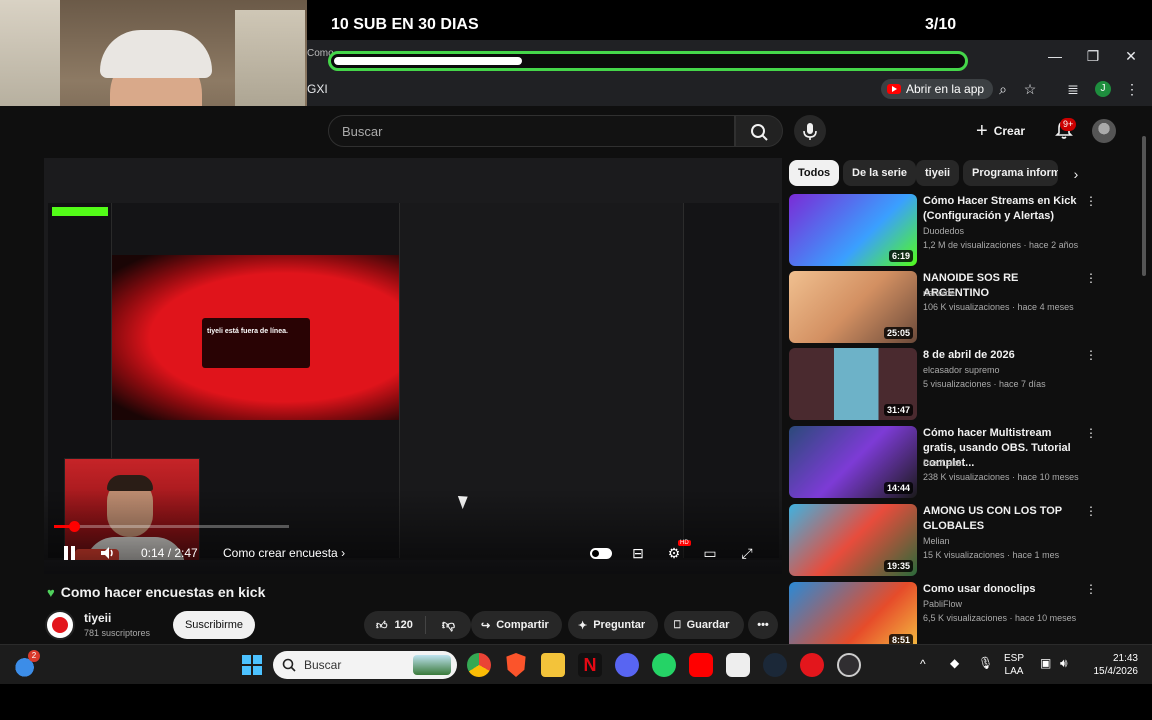 Image resolution: width=1152 pixels, height=720 pixels. What do you see at coordinates (108, 553) in the screenshot?
I see `volume-icon` at bounding box center [108, 553].